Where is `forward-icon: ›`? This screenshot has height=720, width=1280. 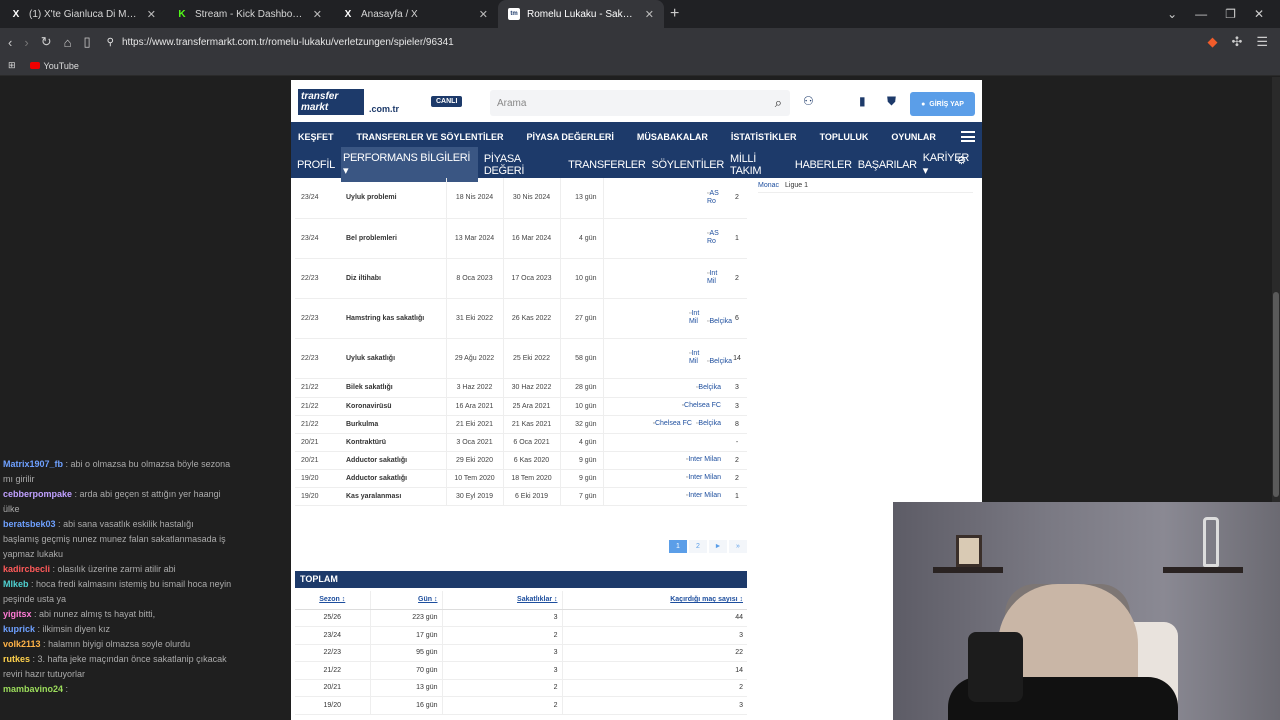 forward-icon: › is located at coordinates (26, 42).